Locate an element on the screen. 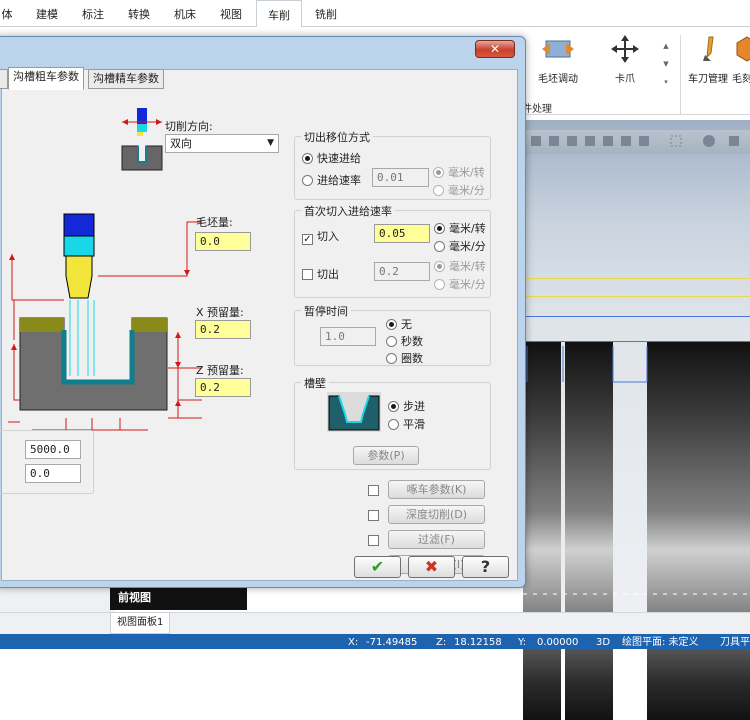 The image size is (750, 720). dwell-input: 1.0 is located at coordinates (348, 336).